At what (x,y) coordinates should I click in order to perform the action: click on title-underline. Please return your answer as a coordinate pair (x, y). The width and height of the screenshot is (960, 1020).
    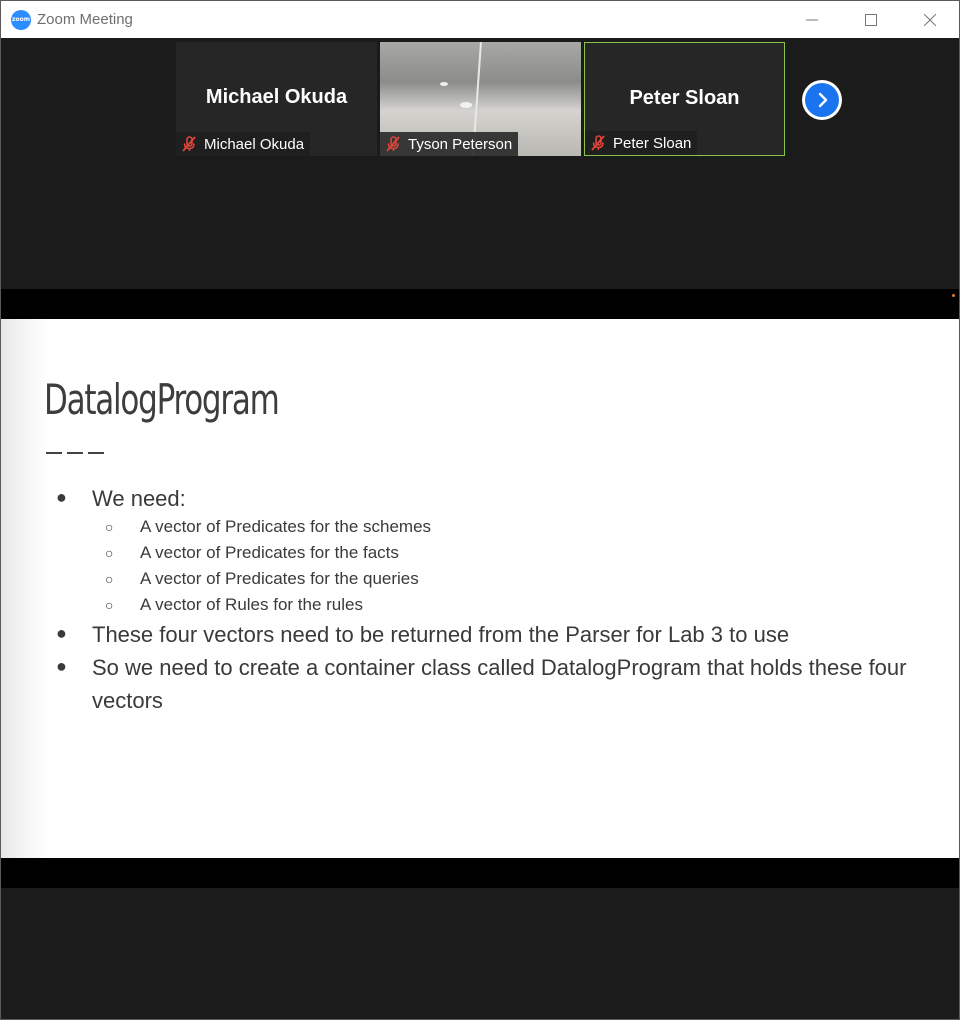
    Looking at the image, I should click on (75, 453).